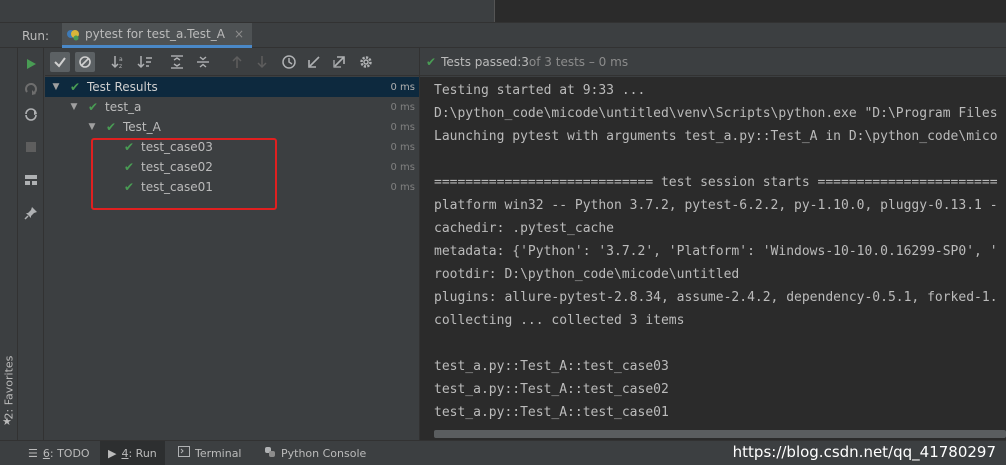  What do you see at coordinates (232, 107) in the screenshot?
I see `tree-node-module: ▼ ✔ test_a 0 ms` at bounding box center [232, 107].